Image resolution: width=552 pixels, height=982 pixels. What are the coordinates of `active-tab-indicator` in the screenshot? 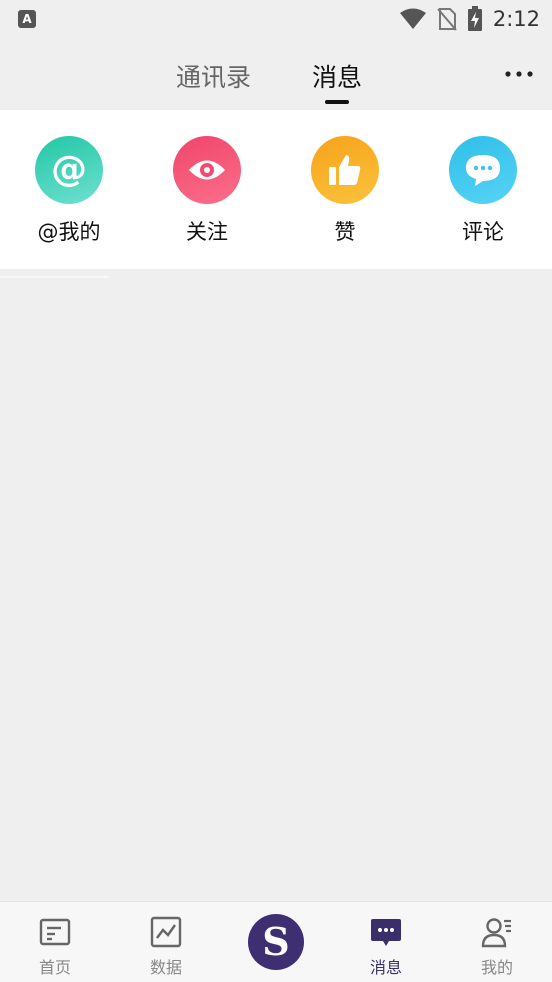 It's located at (337, 102).